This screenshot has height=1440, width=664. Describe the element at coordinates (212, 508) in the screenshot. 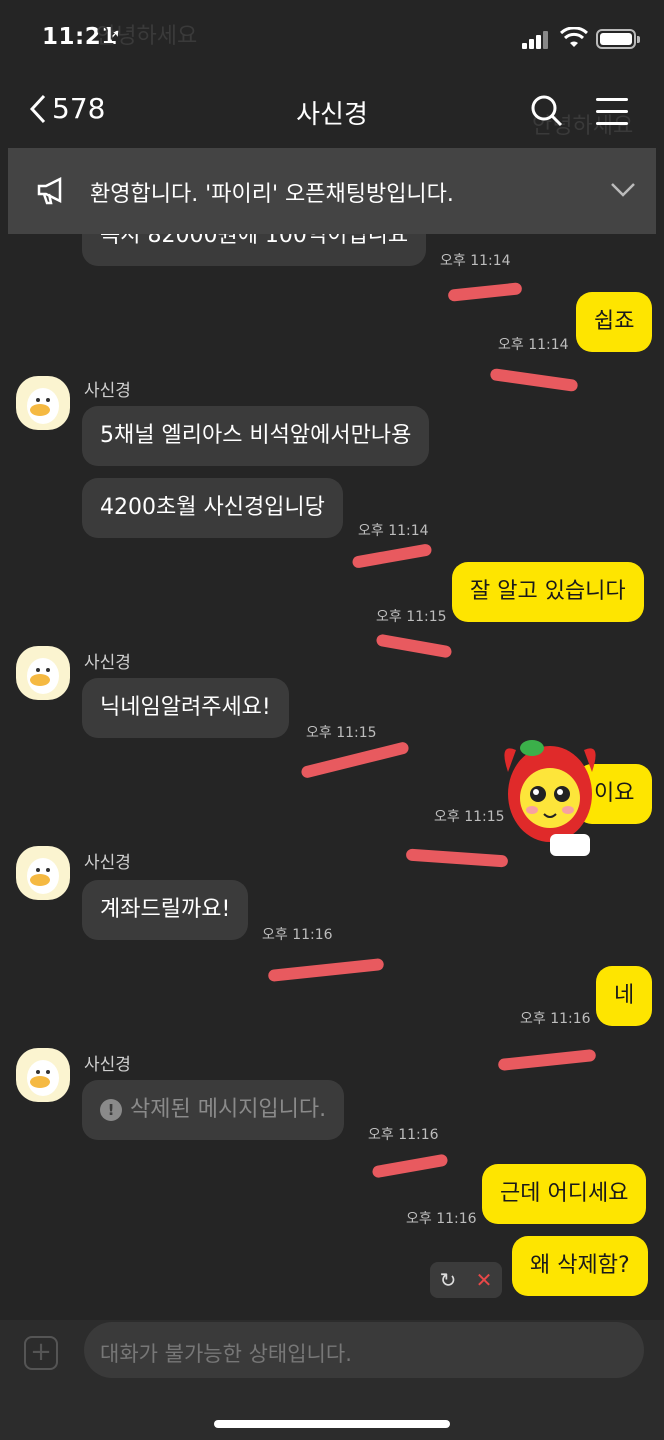

I see `message-bubble: 4200초월 사신경입니당` at that location.